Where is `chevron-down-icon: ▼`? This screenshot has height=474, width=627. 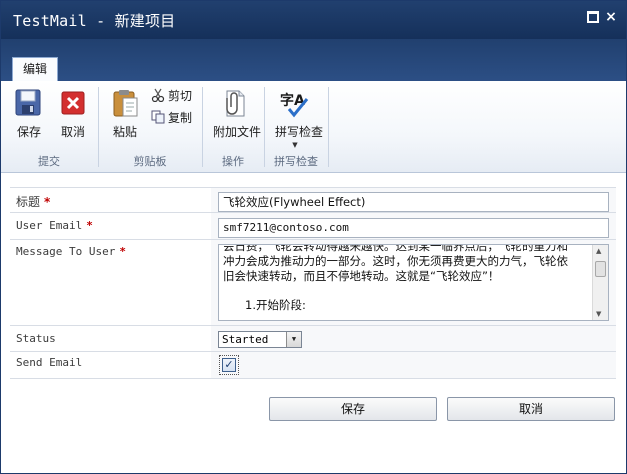
chevron-down-icon: ▼ is located at coordinates (293, 339).